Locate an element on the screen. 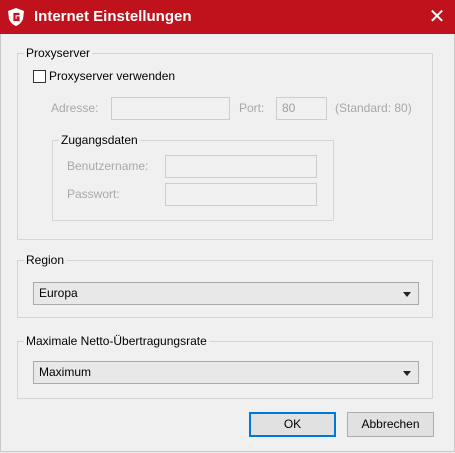 The image size is (455, 453). rate-group-label: Maximale Netto-Übertragungsrate is located at coordinates (116, 341).